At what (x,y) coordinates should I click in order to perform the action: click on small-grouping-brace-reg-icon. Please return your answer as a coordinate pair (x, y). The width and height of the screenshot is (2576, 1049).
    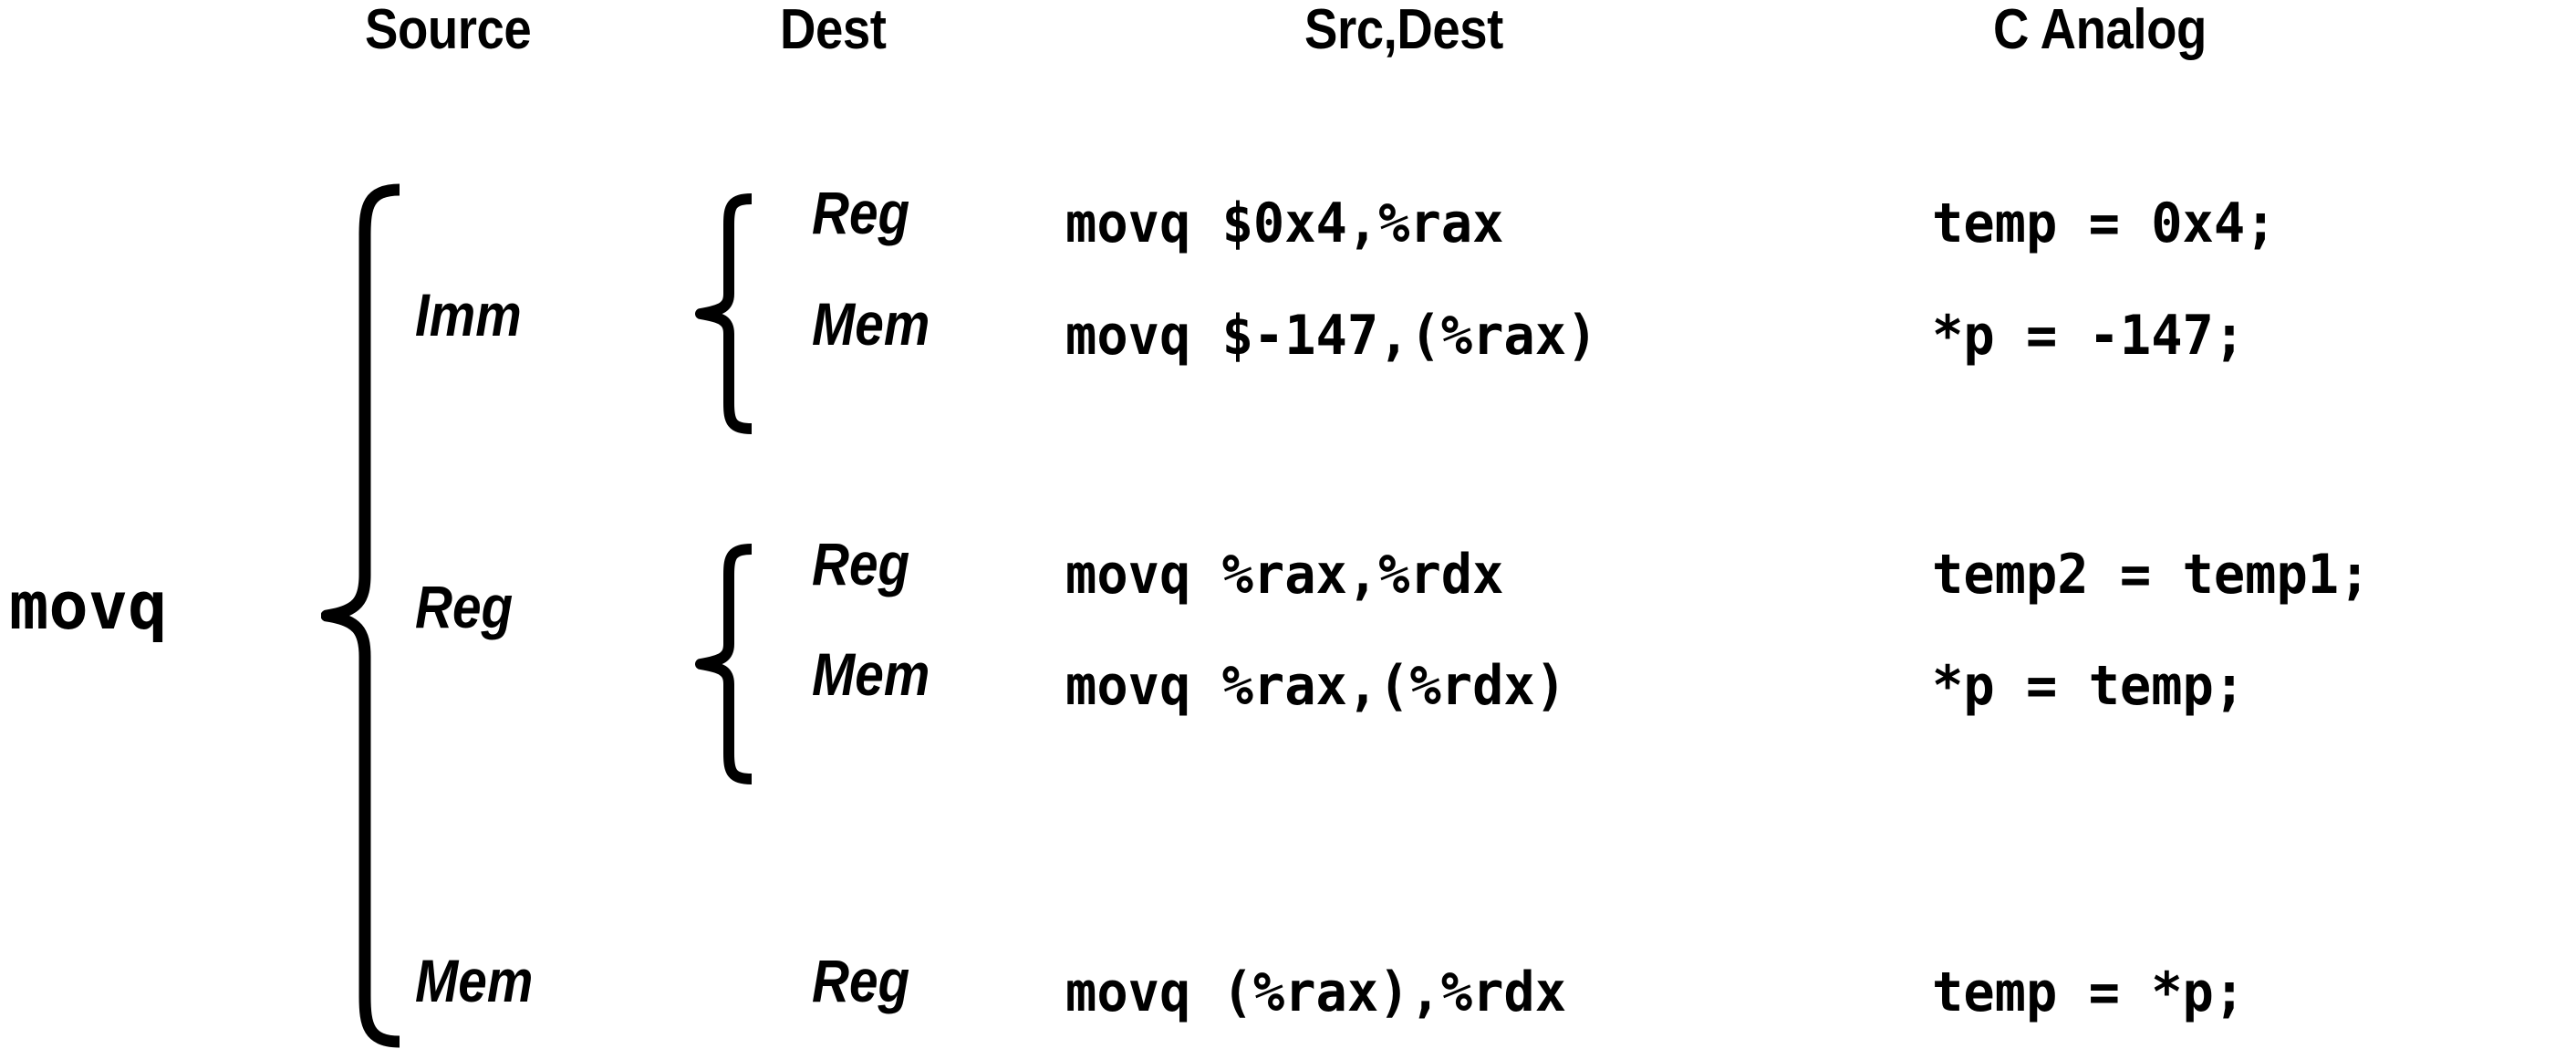
    Looking at the image, I should click on (724, 664).